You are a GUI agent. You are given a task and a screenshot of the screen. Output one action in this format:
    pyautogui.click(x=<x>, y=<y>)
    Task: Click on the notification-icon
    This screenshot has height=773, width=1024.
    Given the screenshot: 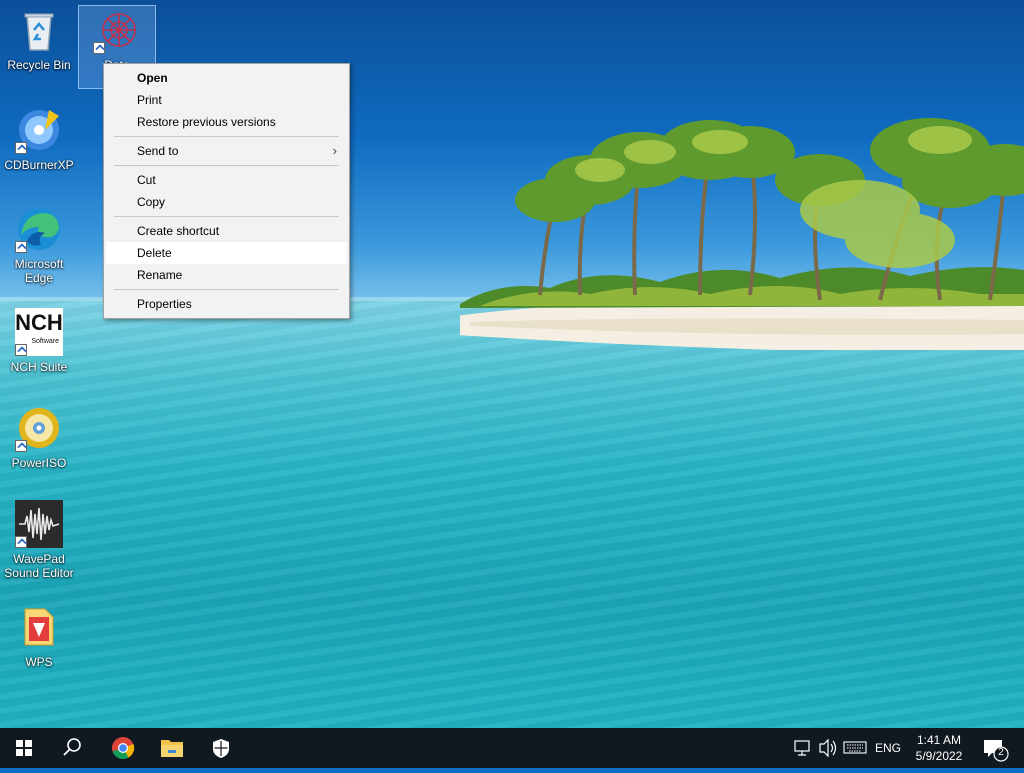 What is the action you would take?
    pyautogui.click(x=996, y=751)
    